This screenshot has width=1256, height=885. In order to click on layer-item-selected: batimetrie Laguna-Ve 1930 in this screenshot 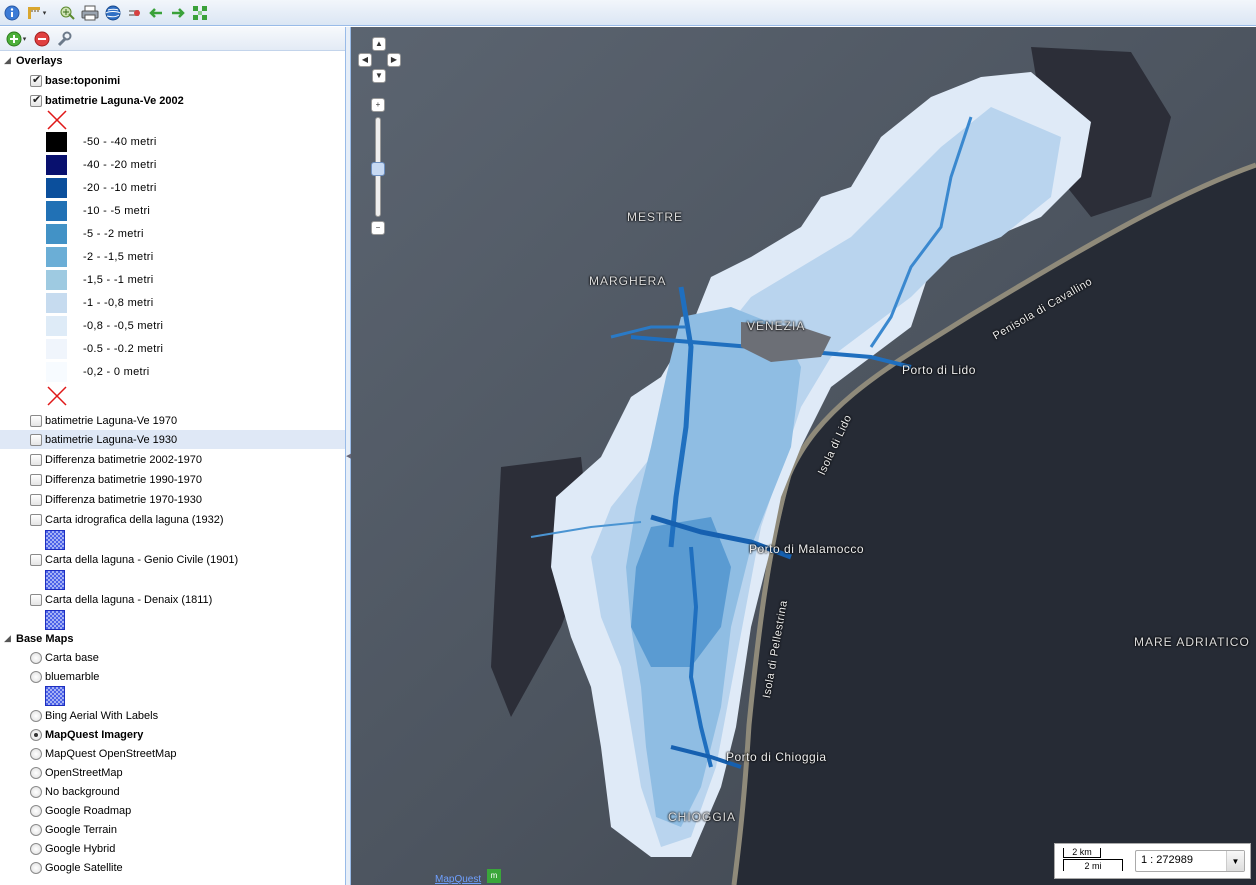, I will do `click(172, 439)`.